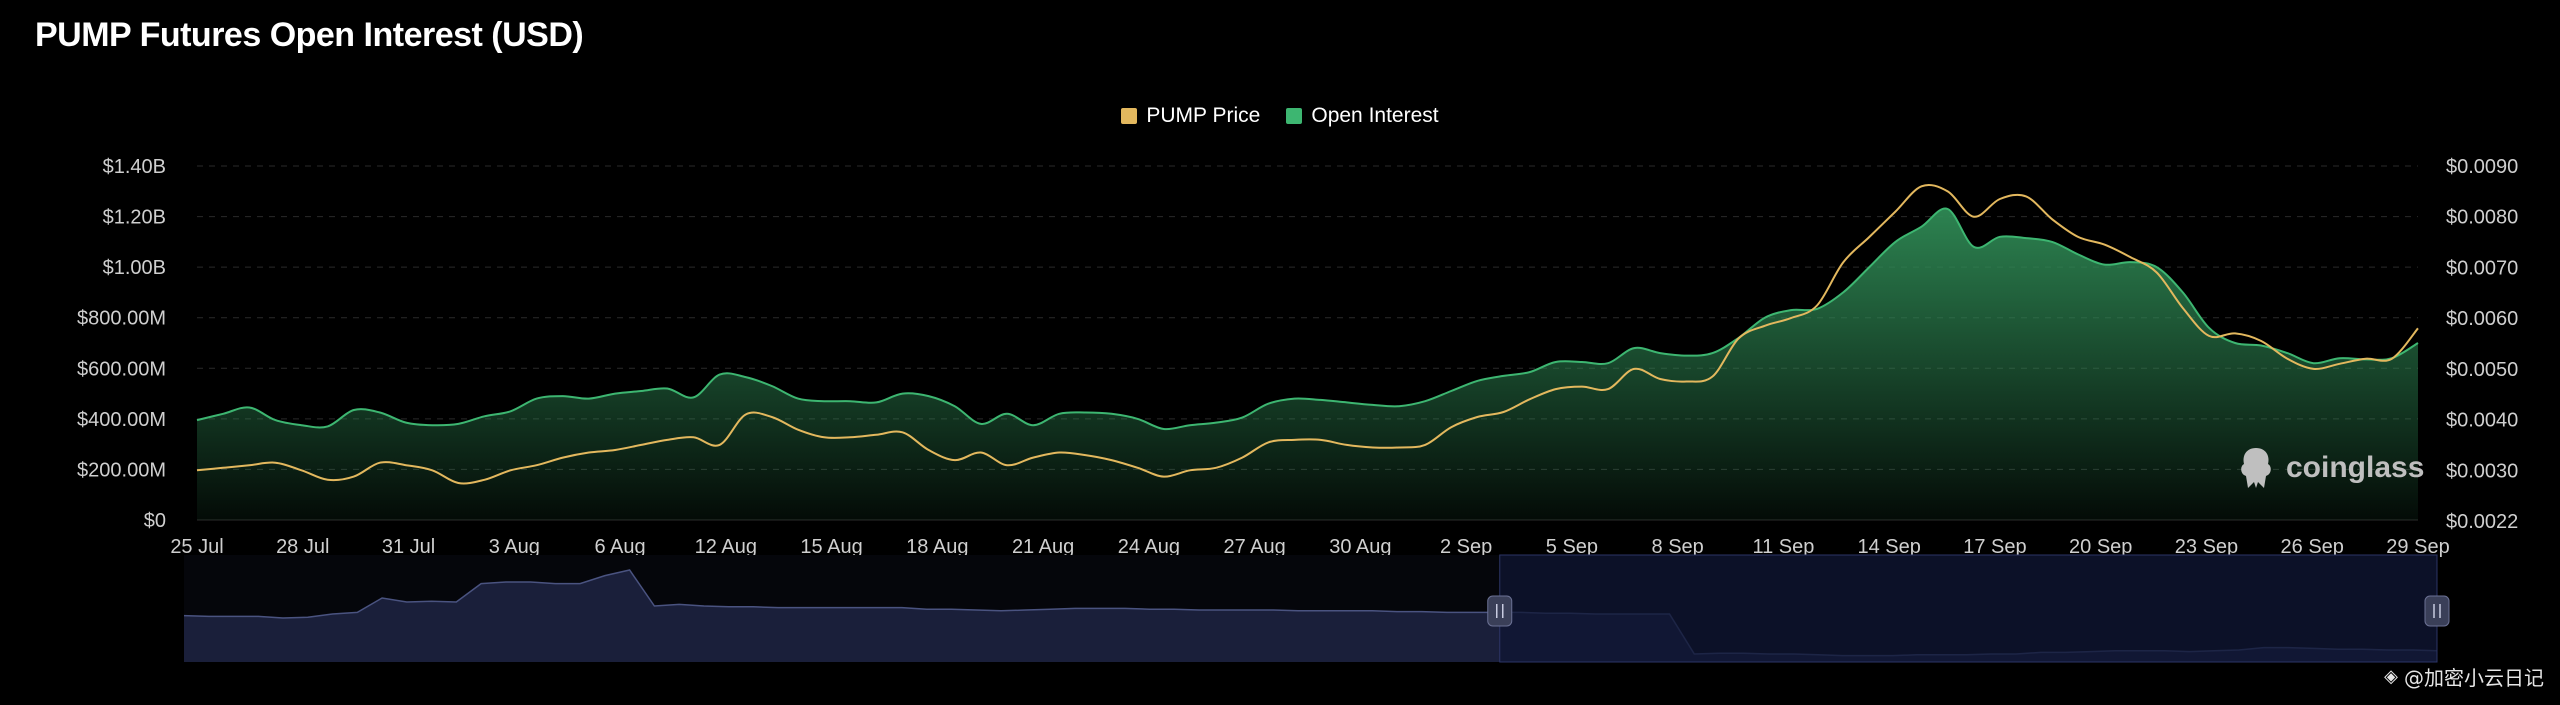 Image resolution: width=2560 pixels, height=705 pixels. I want to click on y-right-tick-label: $0.0022, so click(2482, 522).